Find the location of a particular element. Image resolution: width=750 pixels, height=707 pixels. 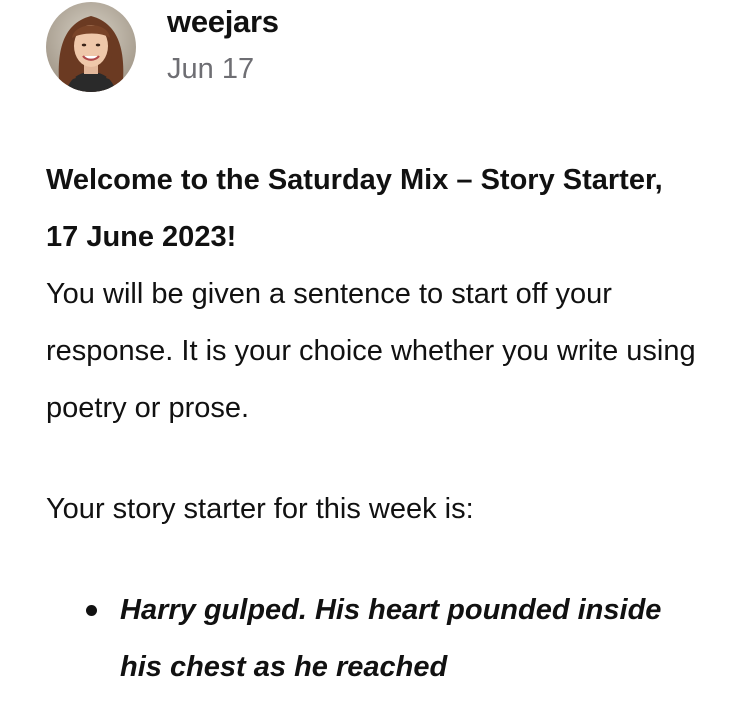

post-date: Jun 17 is located at coordinates (211, 69).